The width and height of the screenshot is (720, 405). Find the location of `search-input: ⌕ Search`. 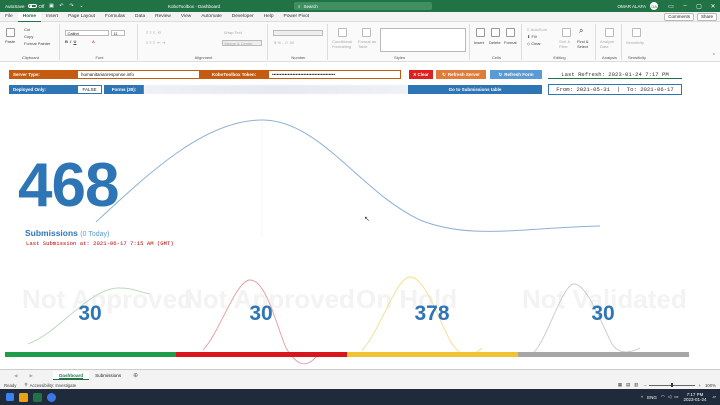

search-input: ⌕ Search is located at coordinates (363, 6).